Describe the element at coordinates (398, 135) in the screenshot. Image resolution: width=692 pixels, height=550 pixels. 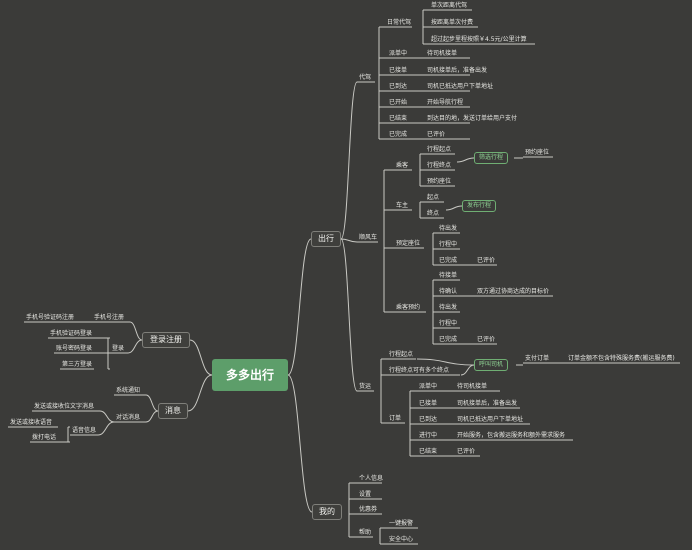
I see `daijia-state-6: 已完成` at that location.